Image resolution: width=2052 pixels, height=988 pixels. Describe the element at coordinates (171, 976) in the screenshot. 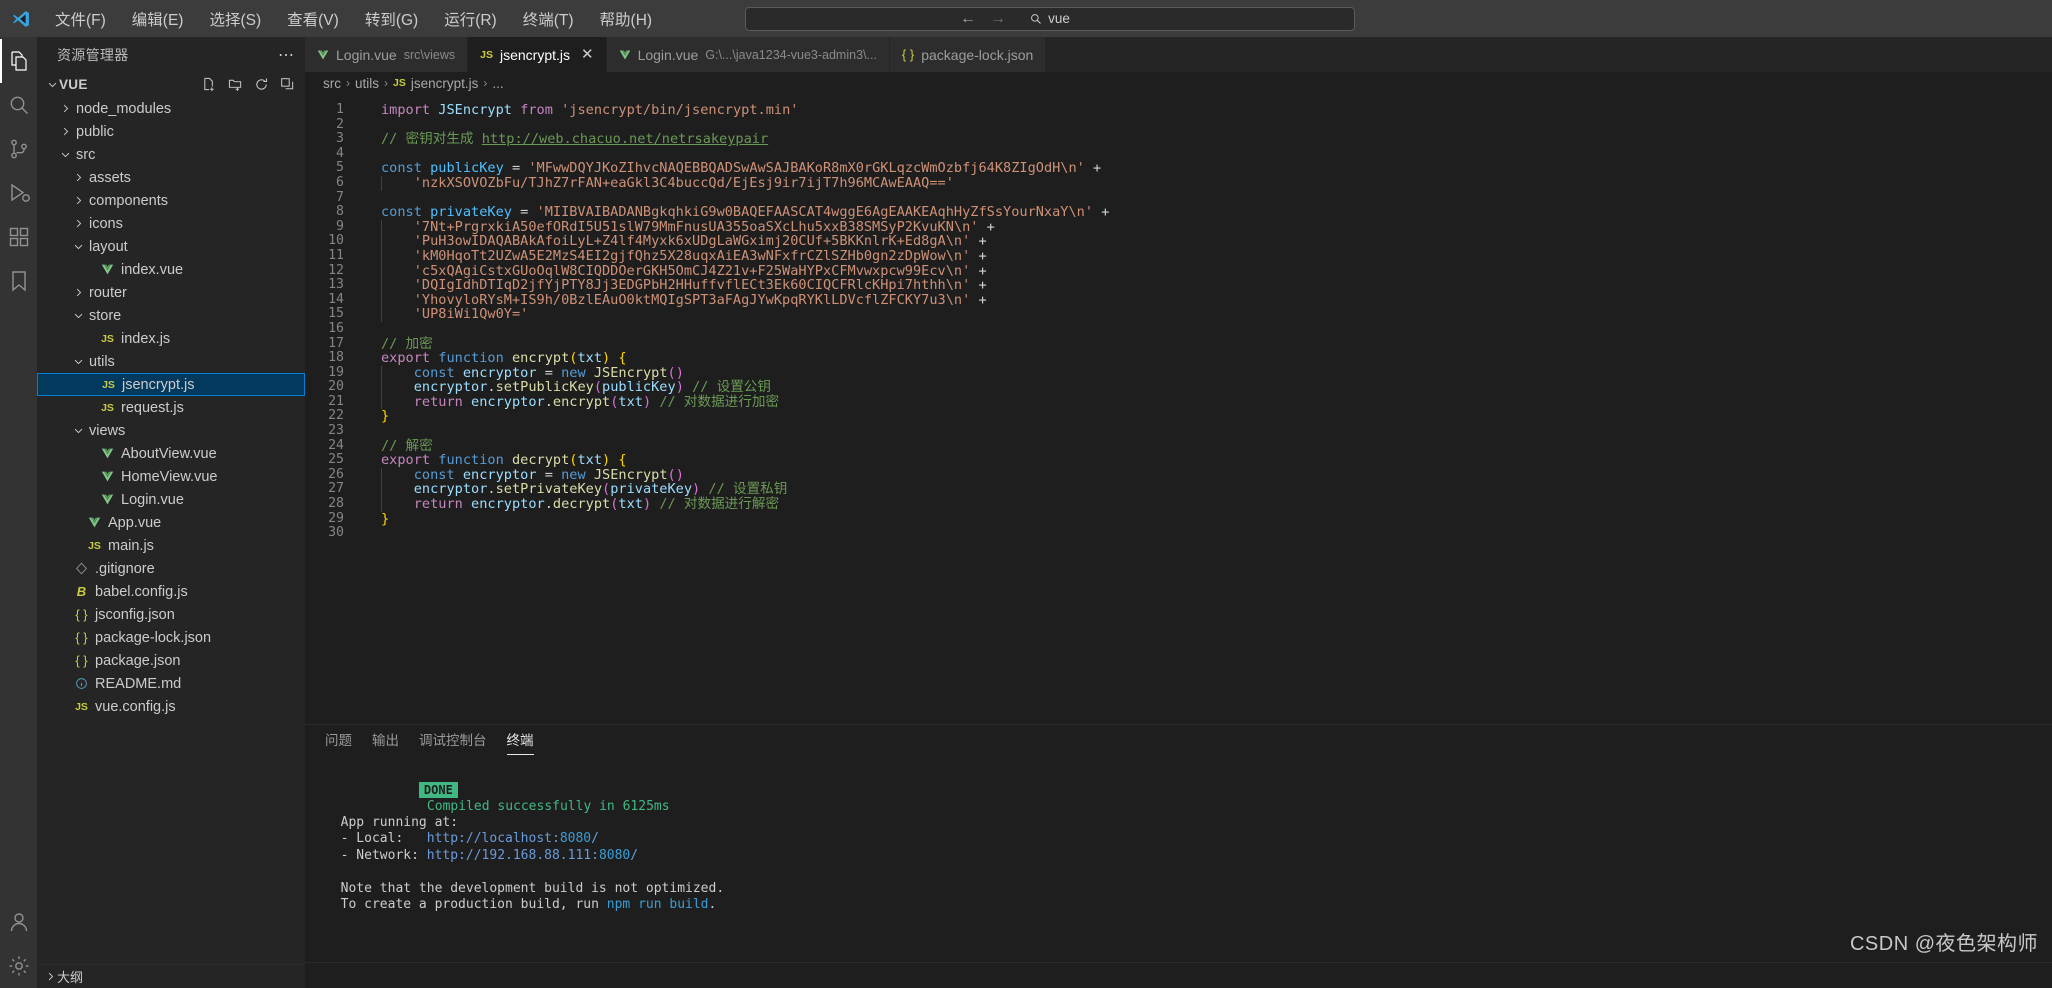

I see `outline-section-header: 大纲` at that location.